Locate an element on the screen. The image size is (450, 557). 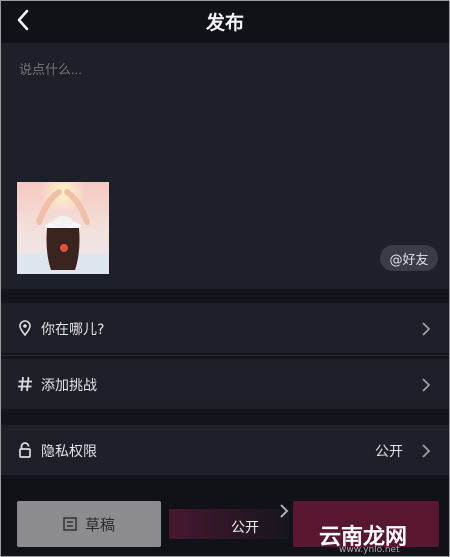
bottom-bar: 草稿 公开 云南龙网 www.ynlo.net is located at coordinates (225, 517).